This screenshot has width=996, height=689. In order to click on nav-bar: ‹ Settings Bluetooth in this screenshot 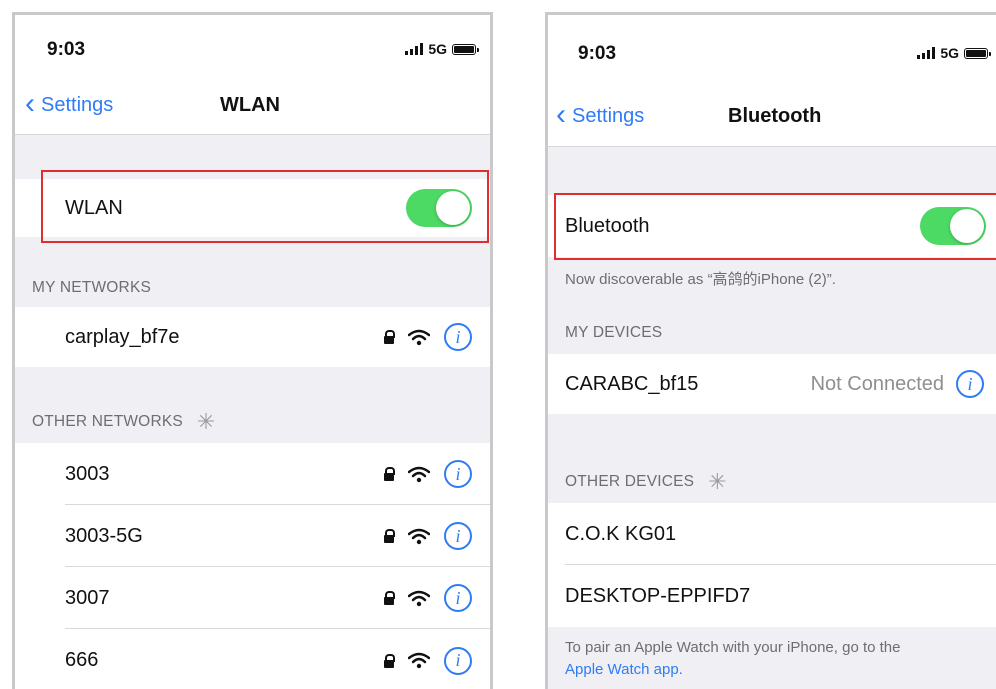, I will do `click(772, 117)`.